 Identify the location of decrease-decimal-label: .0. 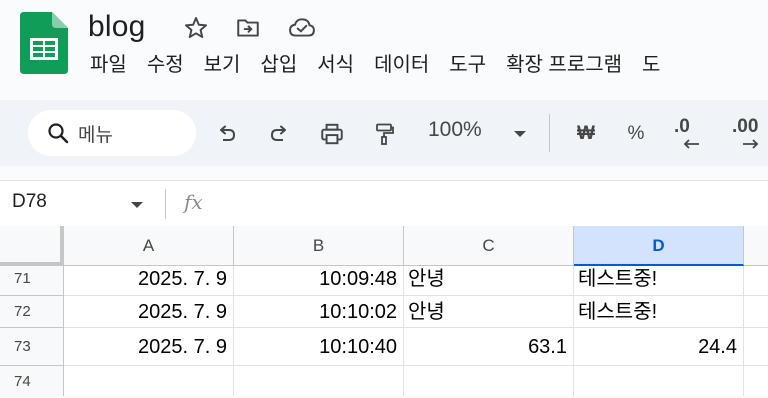
(682, 126).